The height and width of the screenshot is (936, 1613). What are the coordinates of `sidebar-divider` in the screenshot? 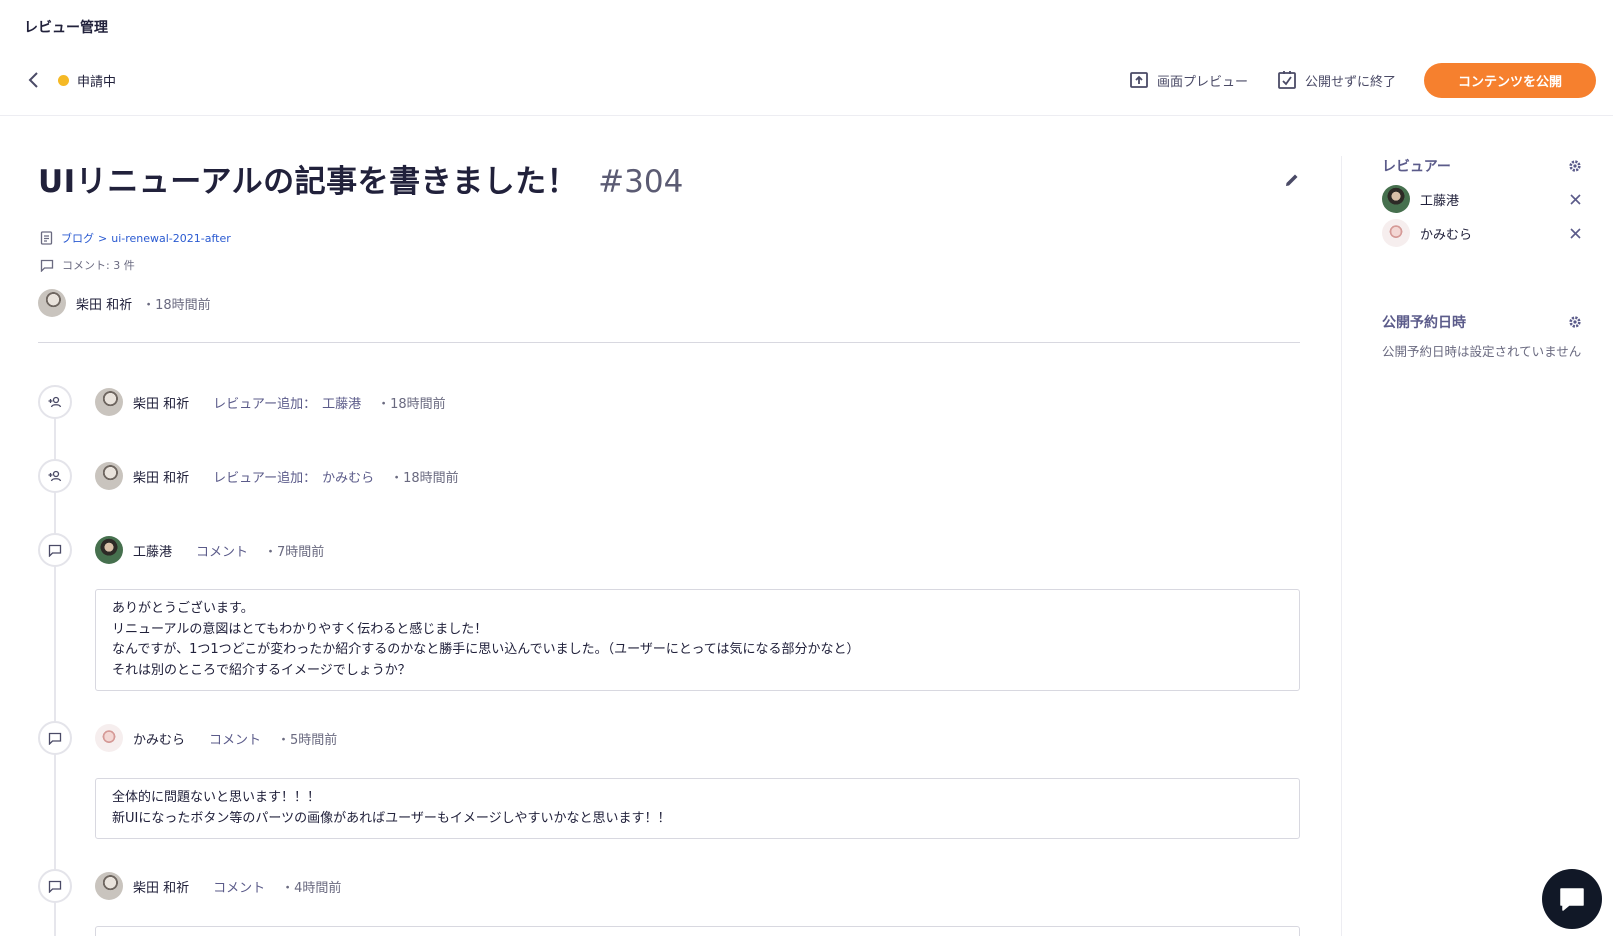 It's located at (1341, 546).